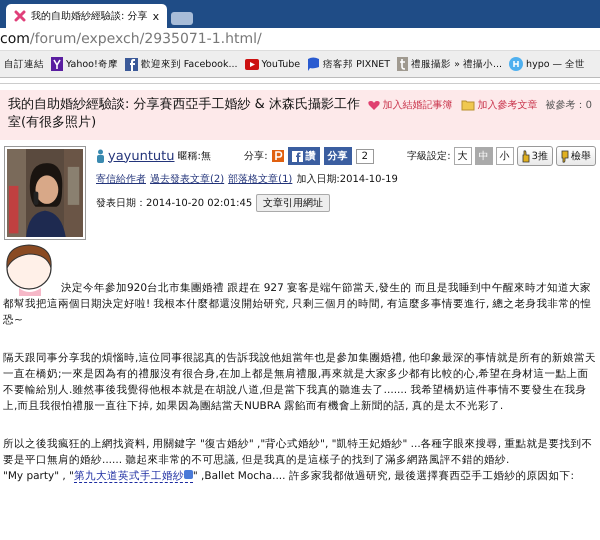  What do you see at coordinates (313, 64) in the screenshot?
I see `speech-bubble-icon` at bounding box center [313, 64].